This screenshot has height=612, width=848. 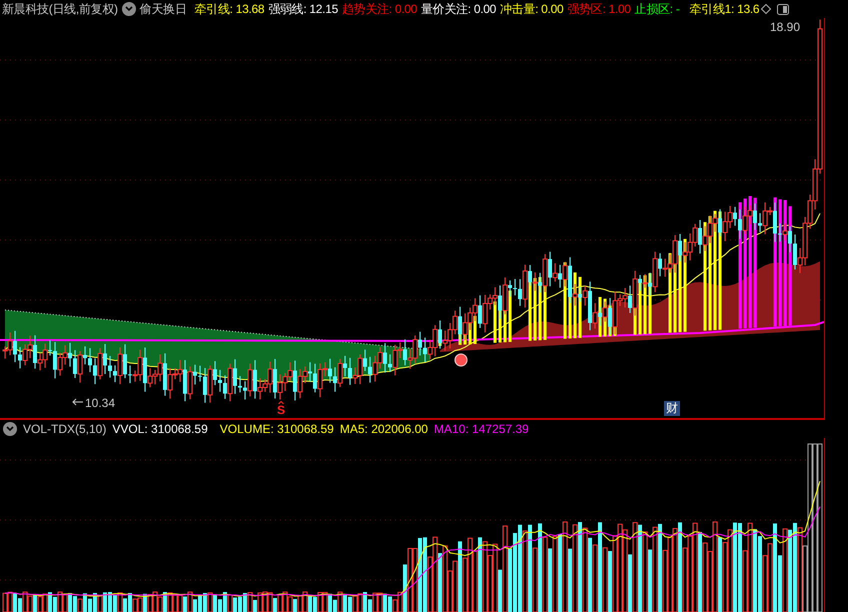 What do you see at coordinates (785, 27) in the screenshot?
I see `price-label: 18.90` at bounding box center [785, 27].